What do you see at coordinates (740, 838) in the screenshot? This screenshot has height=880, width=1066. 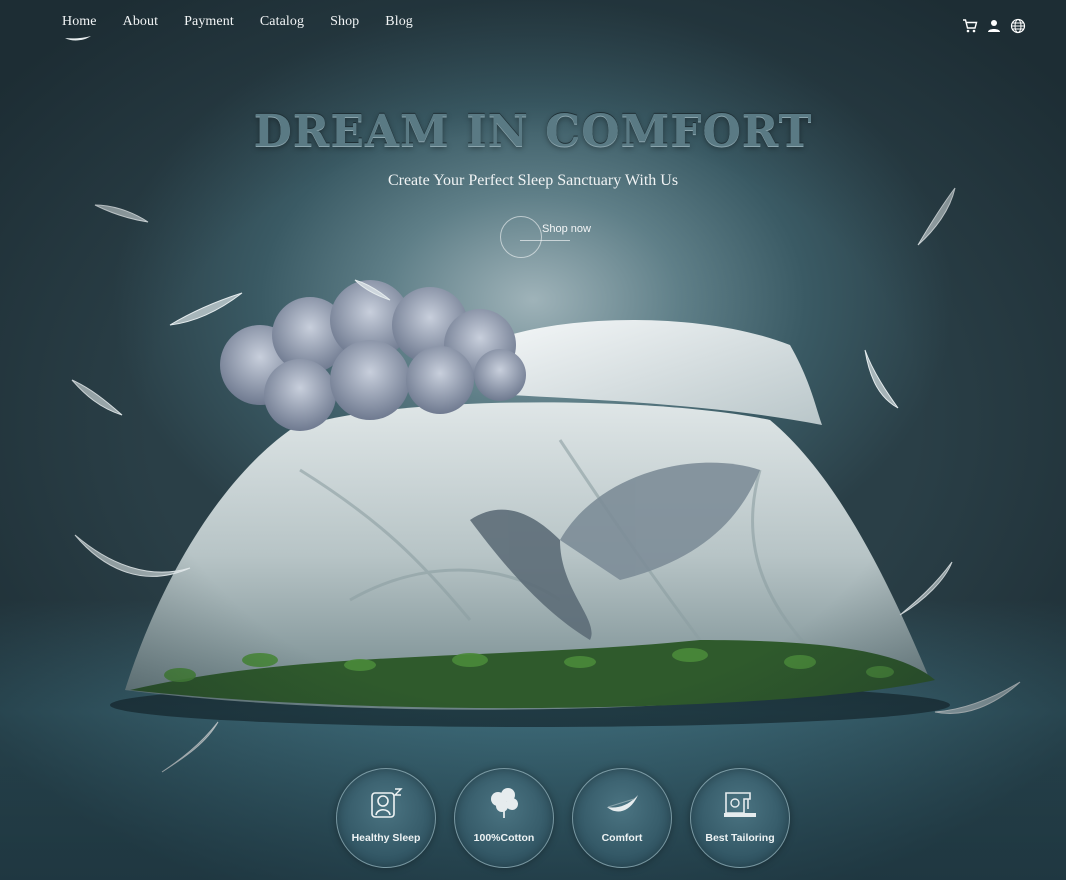 I see `feature-label: Best Tailoring` at bounding box center [740, 838].